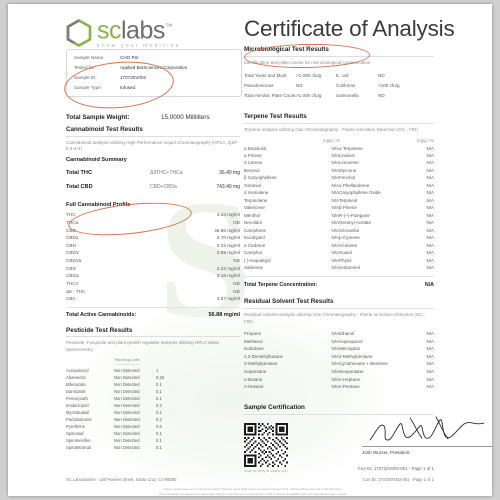  Describe the element at coordinates (291, 349) in the screenshot. I see `table-row: Isobutane N/A` at that location.